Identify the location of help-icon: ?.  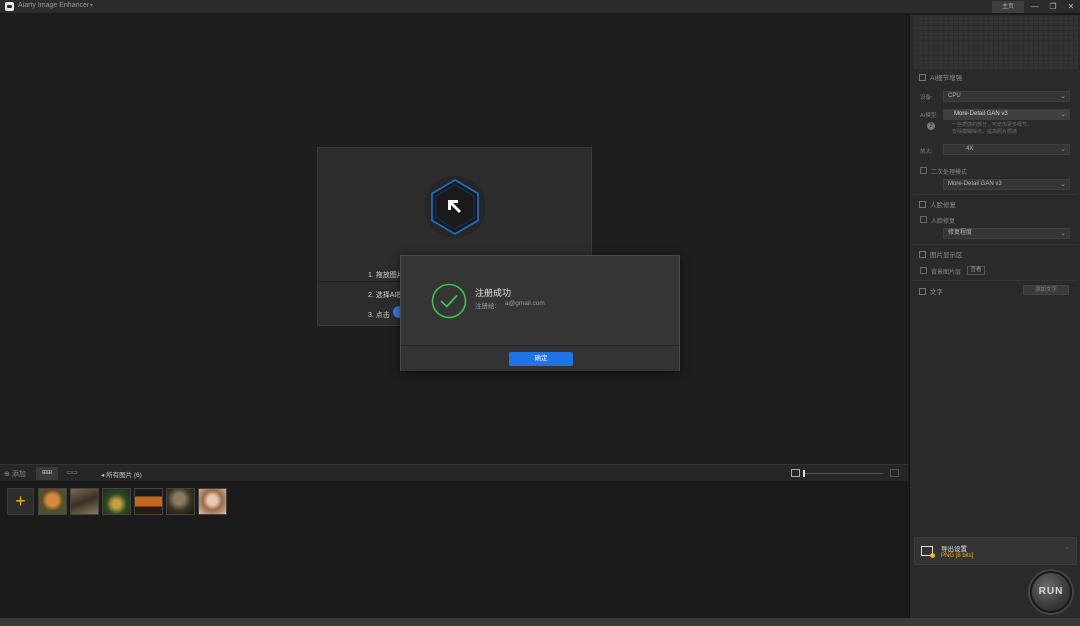
(931, 126).